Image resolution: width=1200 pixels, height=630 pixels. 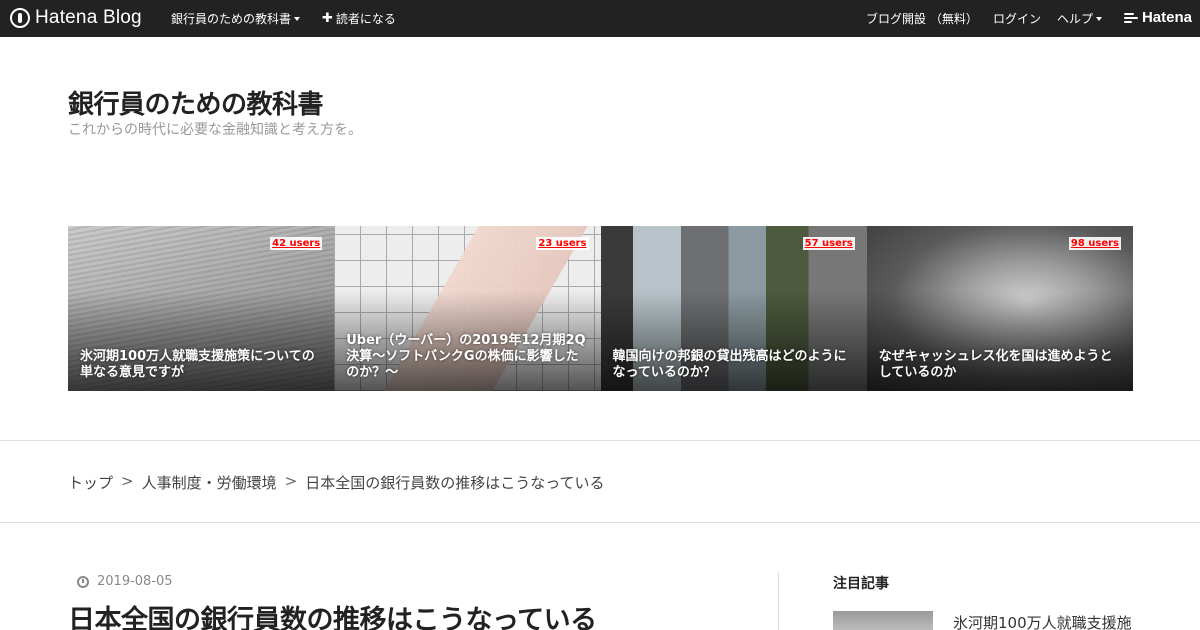 What do you see at coordinates (215, 130) in the screenshot?
I see `blog-description: これからの時代に必要な金融知識と考え方を。` at bounding box center [215, 130].